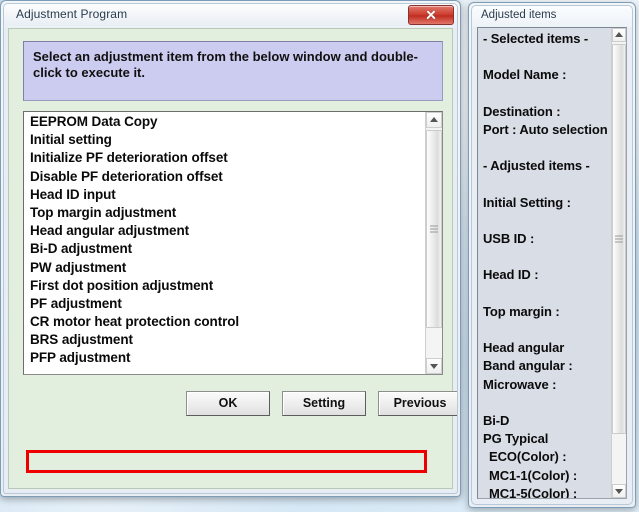 This screenshot has height=512, width=639. Describe the element at coordinates (533, 491) in the screenshot. I see `panel-list-item: MC1-5(Color) :` at that location.